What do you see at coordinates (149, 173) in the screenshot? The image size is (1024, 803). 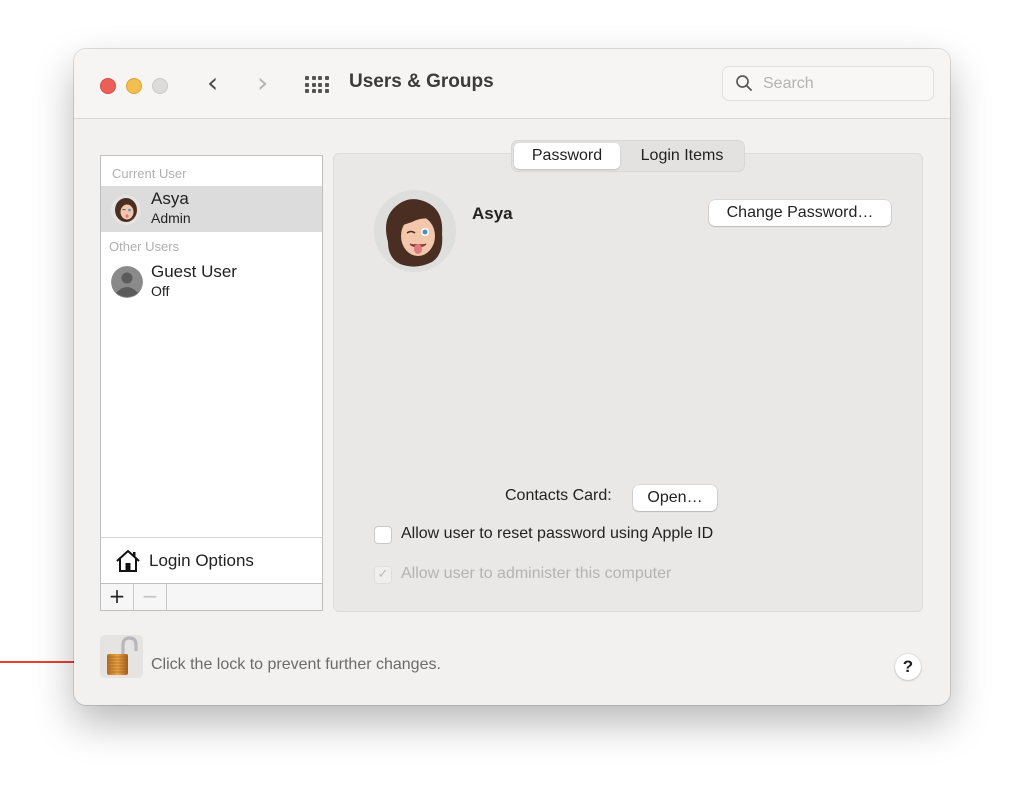 I see `section-label-current-user: Current User` at bounding box center [149, 173].